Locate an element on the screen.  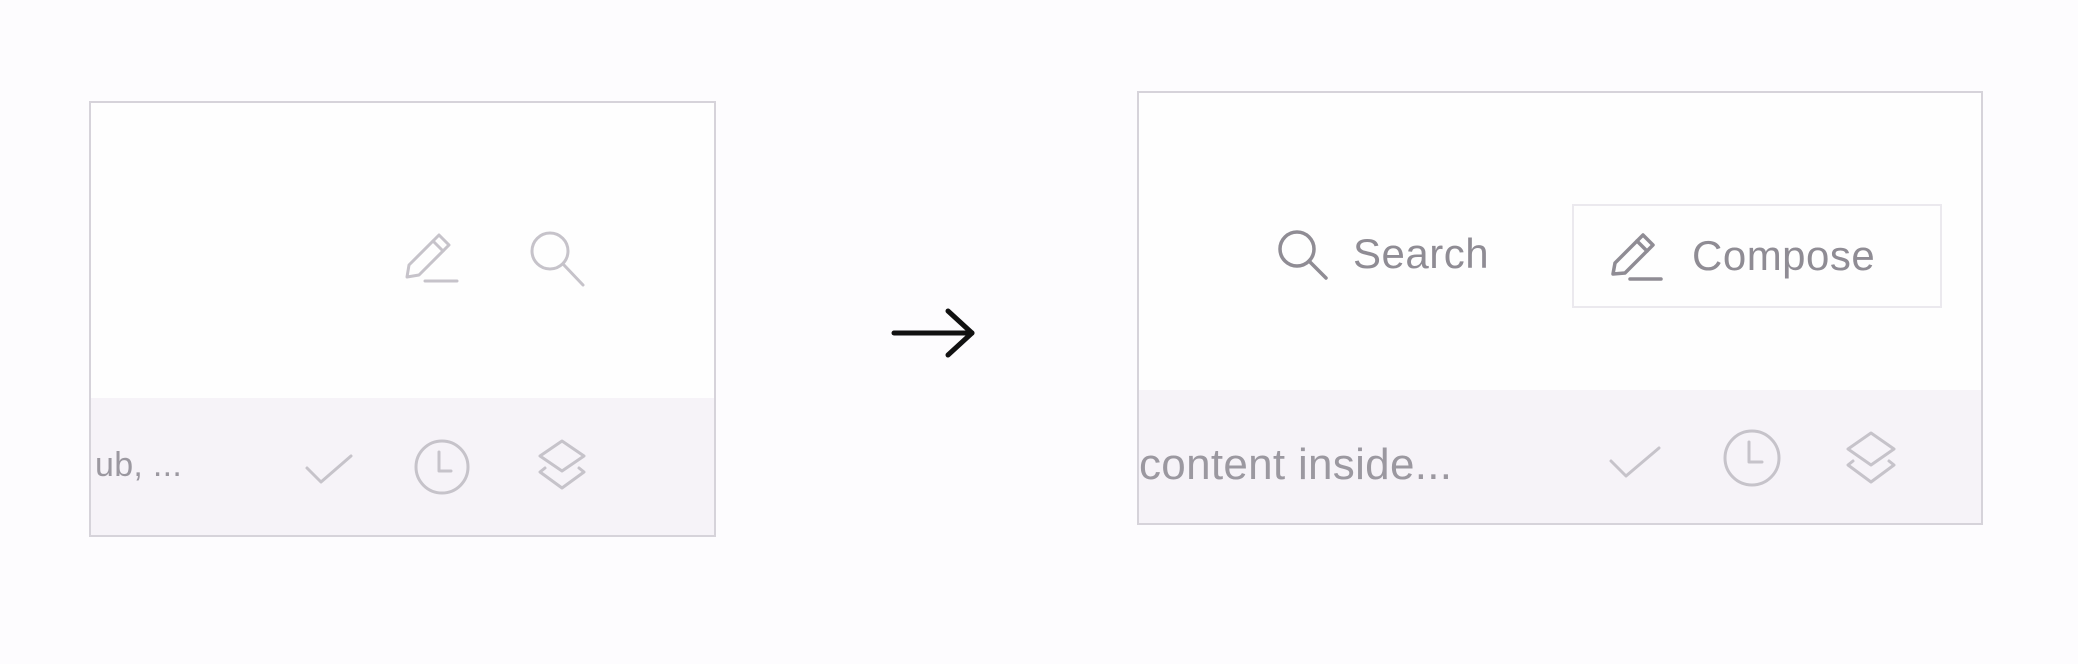
before-toolbar is located at coordinates (402, 250).